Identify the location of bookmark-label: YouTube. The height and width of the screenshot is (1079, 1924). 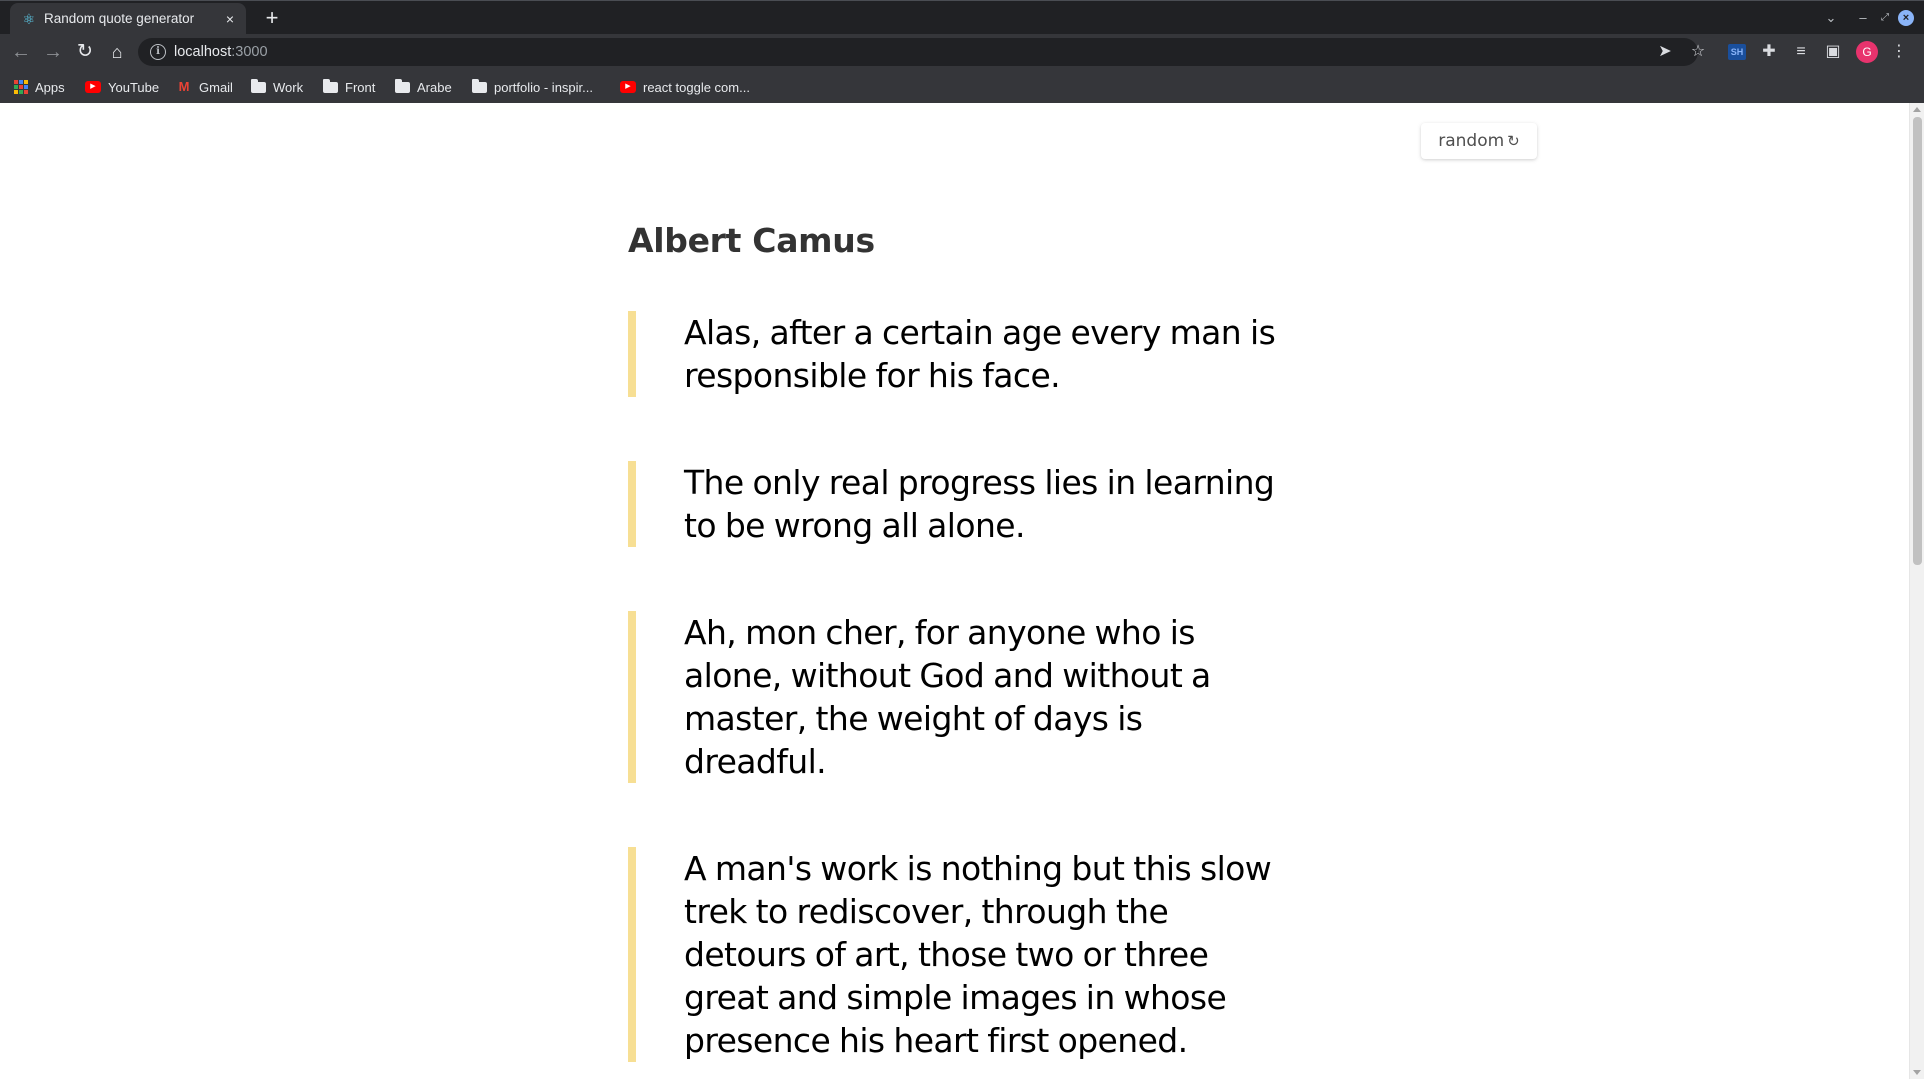
(134, 87).